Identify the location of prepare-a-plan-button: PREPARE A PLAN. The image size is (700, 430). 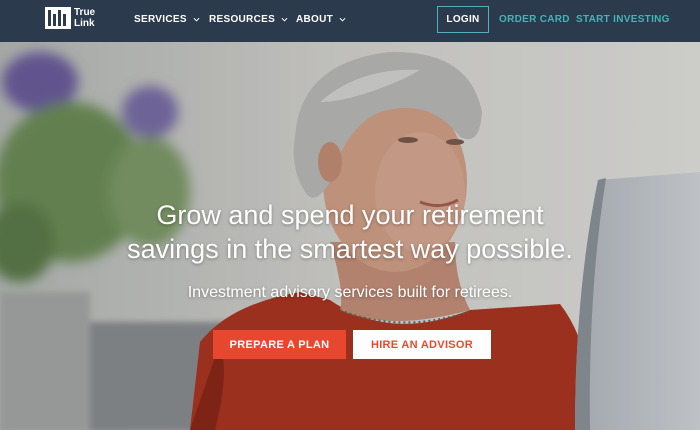
(279, 344).